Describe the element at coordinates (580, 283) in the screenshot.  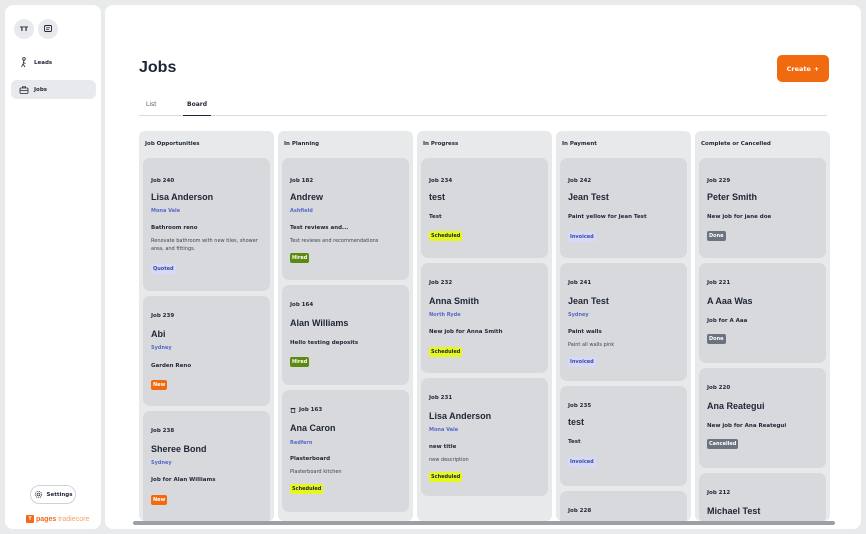
I see `job-id: Job 241` at that location.